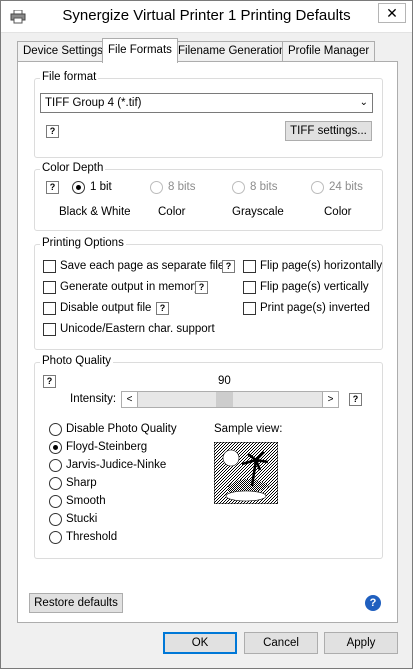 This screenshot has height=669, width=413. What do you see at coordinates (249, 287) in the screenshot?
I see `checkbox-flip-vertically` at bounding box center [249, 287].